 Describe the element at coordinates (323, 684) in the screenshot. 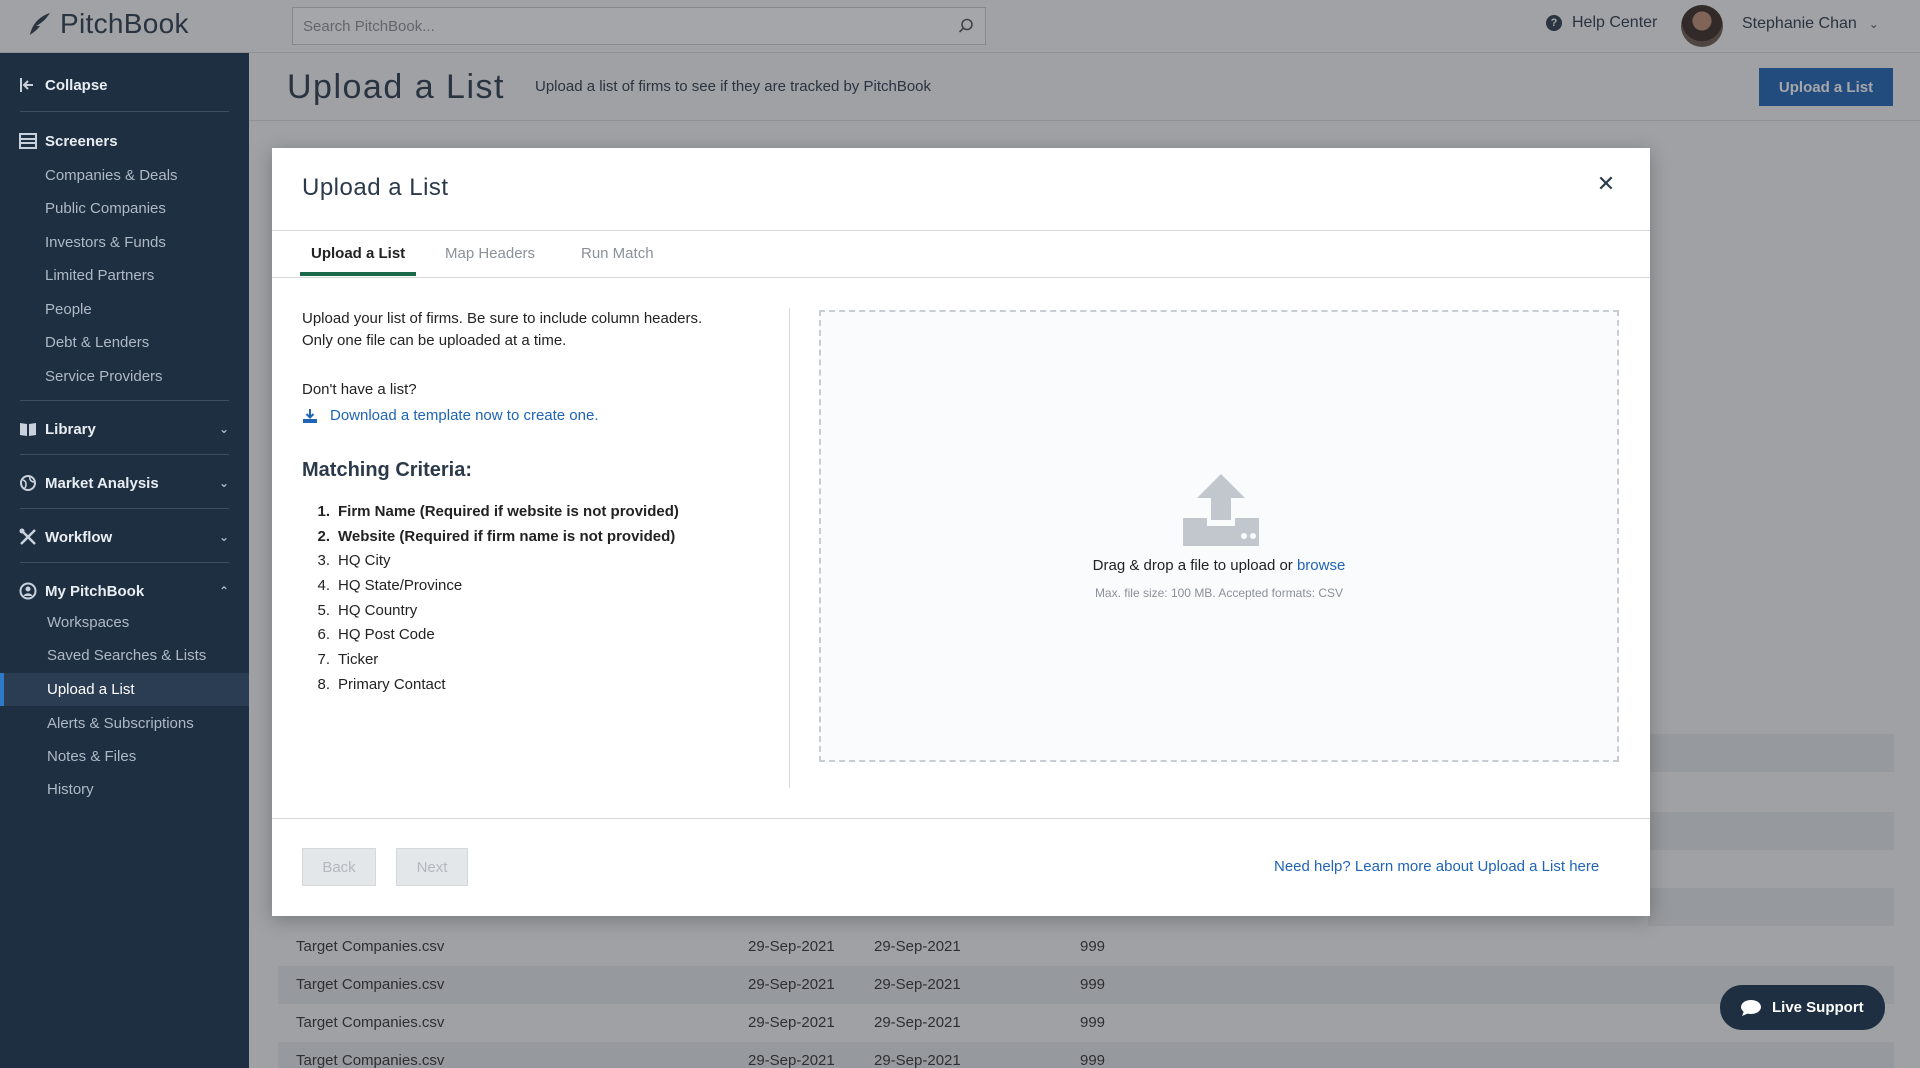

I see `list-number: 8.` at that location.